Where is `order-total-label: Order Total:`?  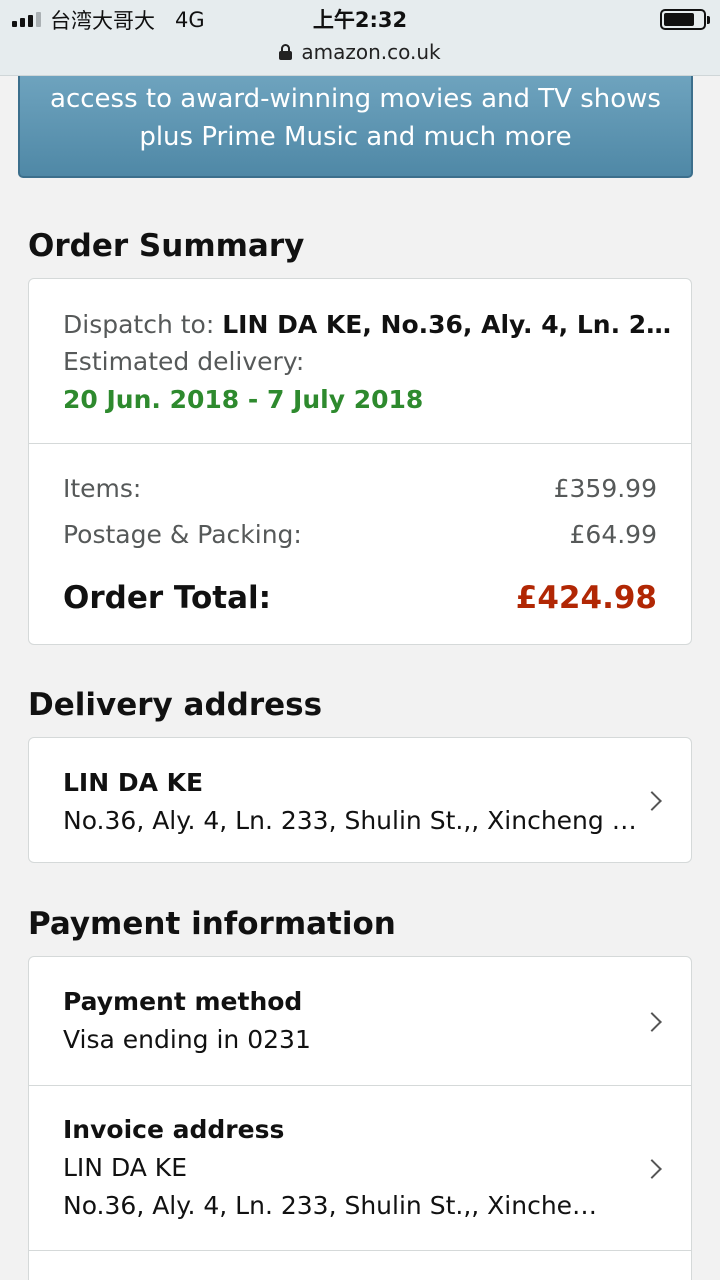 order-total-label: Order Total: is located at coordinates (167, 598).